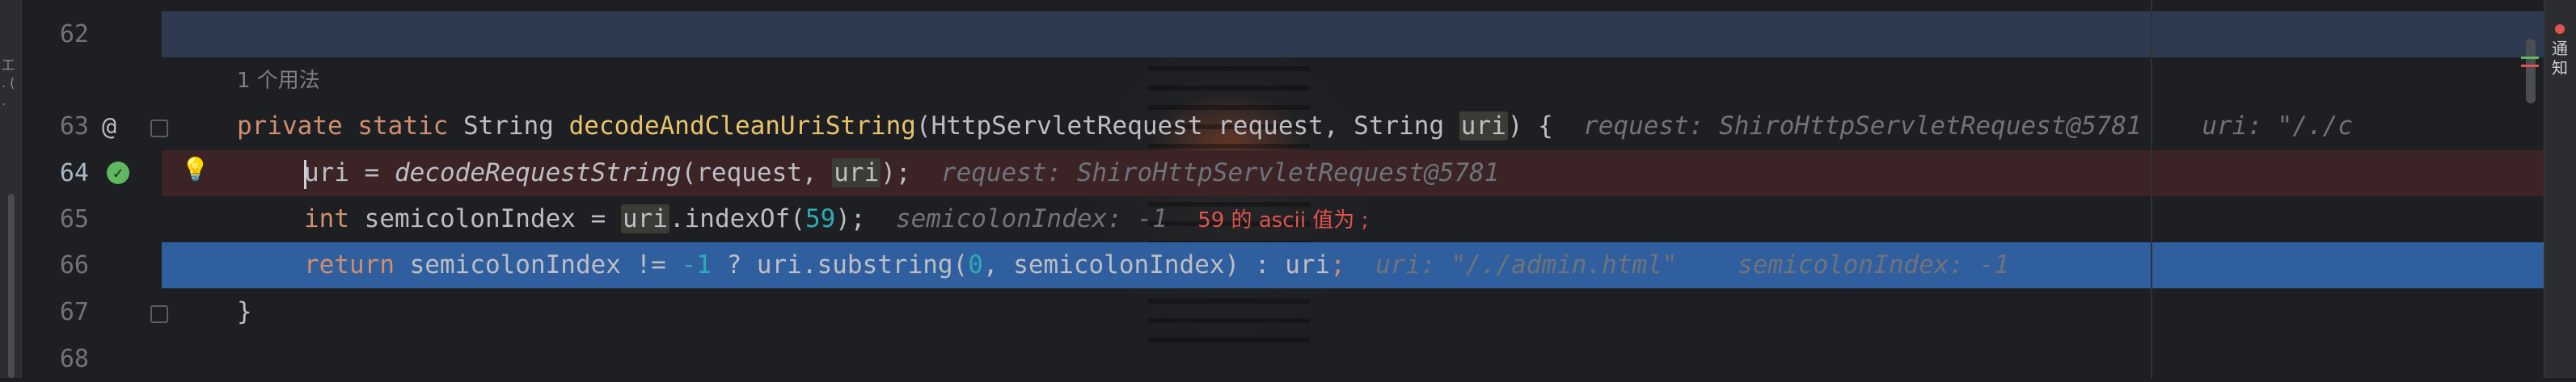 The height and width of the screenshot is (382, 2576). What do you see at coordinates (118, 173) in the screenshot?
I see `breakpoint-check-icon: ✓` at bounding box center [118, 173].